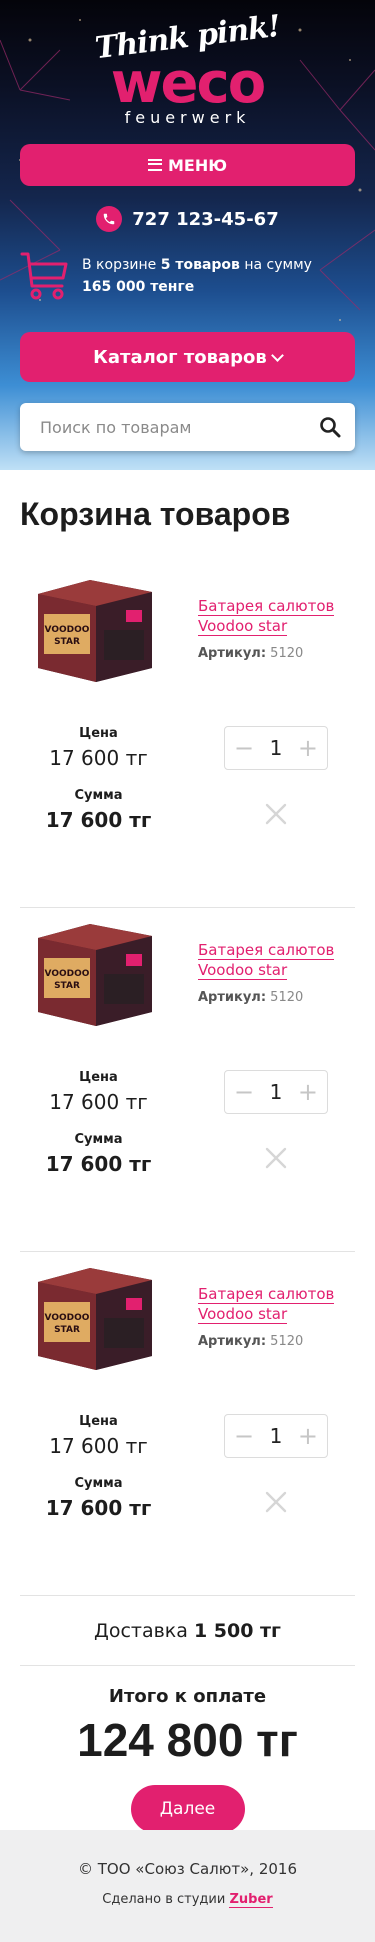  I want to click on next-button-label: Далее, so click(187, 1809).